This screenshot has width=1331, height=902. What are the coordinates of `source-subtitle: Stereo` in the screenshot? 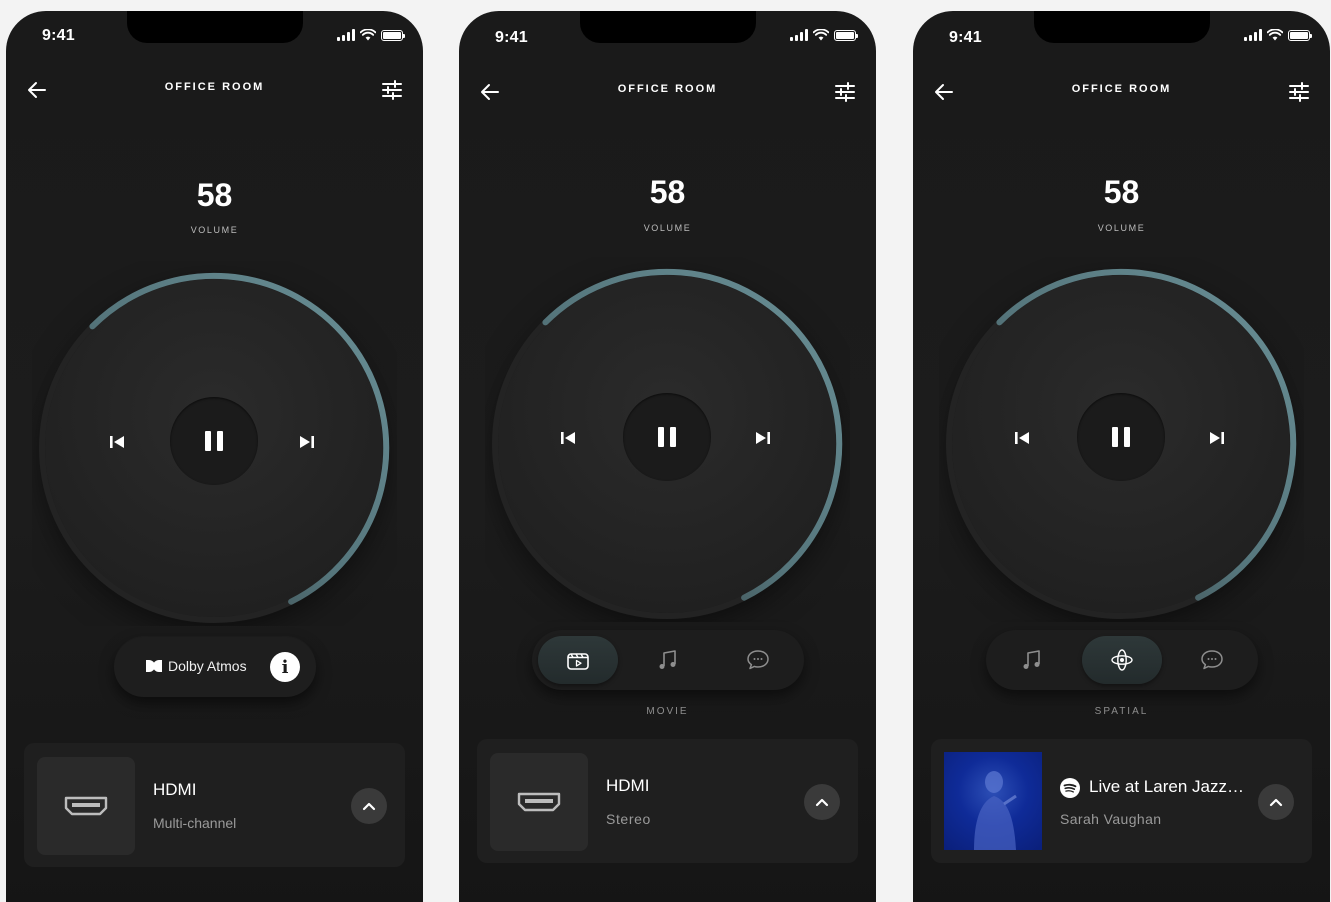 It's located at (628, 819).